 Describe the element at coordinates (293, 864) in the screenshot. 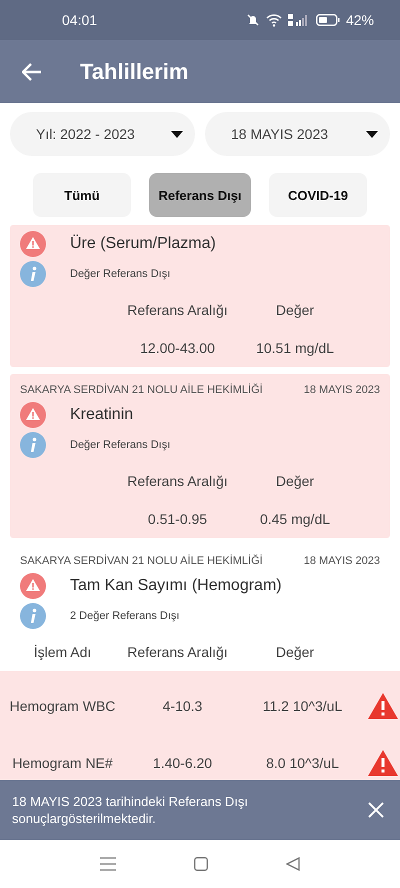

I see `back-icon` at that location.